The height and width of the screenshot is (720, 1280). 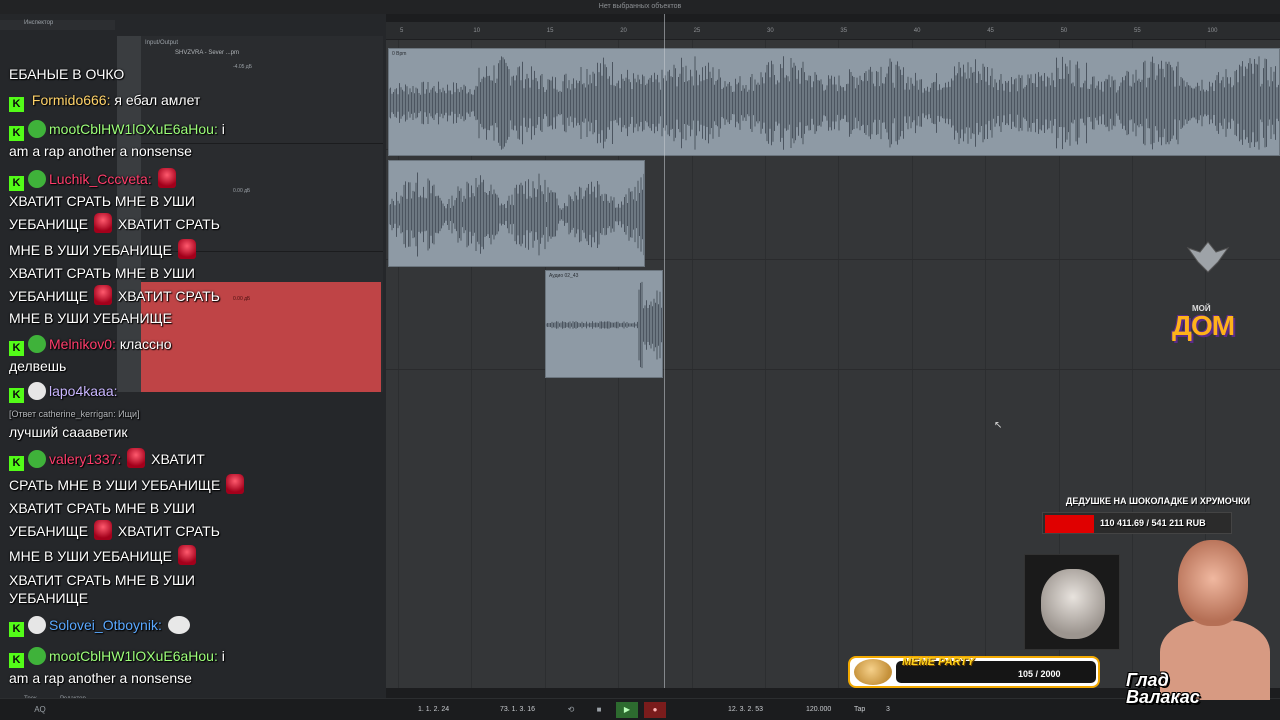 I want to click on donation-goal-fill, so click(x=1070, y=524).